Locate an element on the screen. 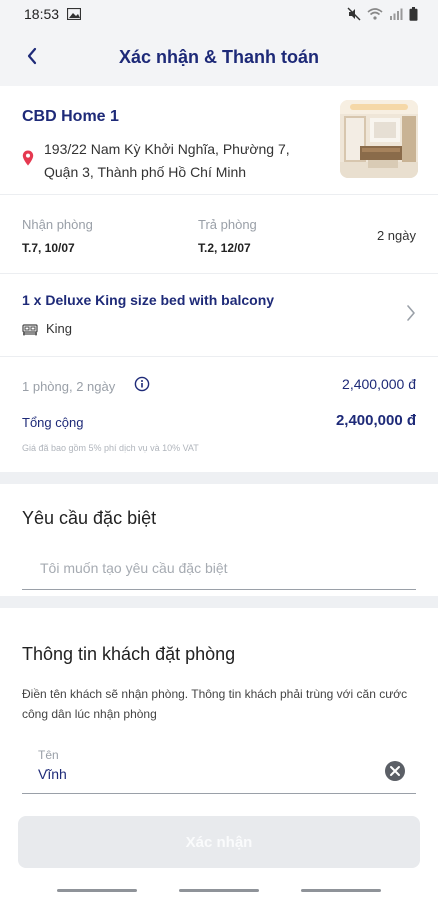  special-request-input: Tôi muốn tạo yêu cầu đặc biệt is located at coordinates (219, 572).